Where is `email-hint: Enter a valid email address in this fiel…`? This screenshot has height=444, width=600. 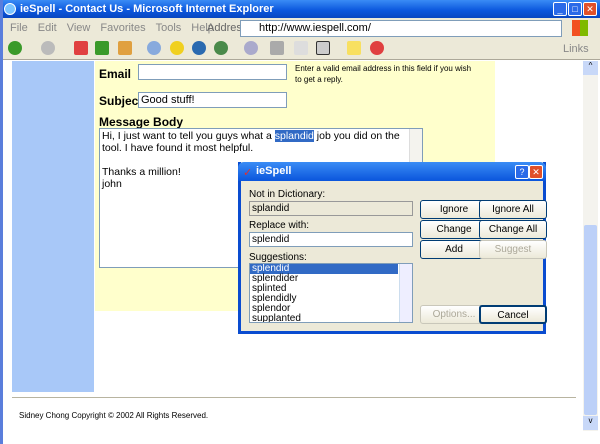 email-hint: Enter a valid email address in this fiel… is located at coordinates (383, 74).